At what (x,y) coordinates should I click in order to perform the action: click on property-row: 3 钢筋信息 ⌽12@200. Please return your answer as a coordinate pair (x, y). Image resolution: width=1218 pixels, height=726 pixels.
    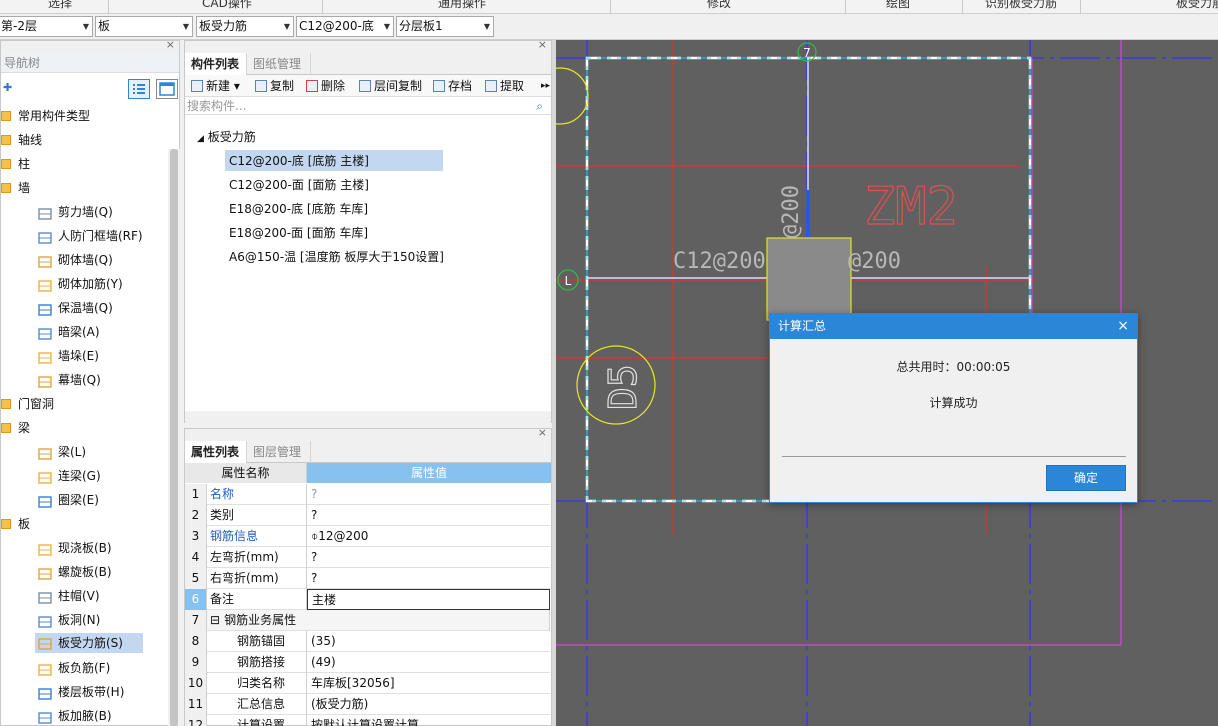
    Looking at the image, I should click on (367, 536).